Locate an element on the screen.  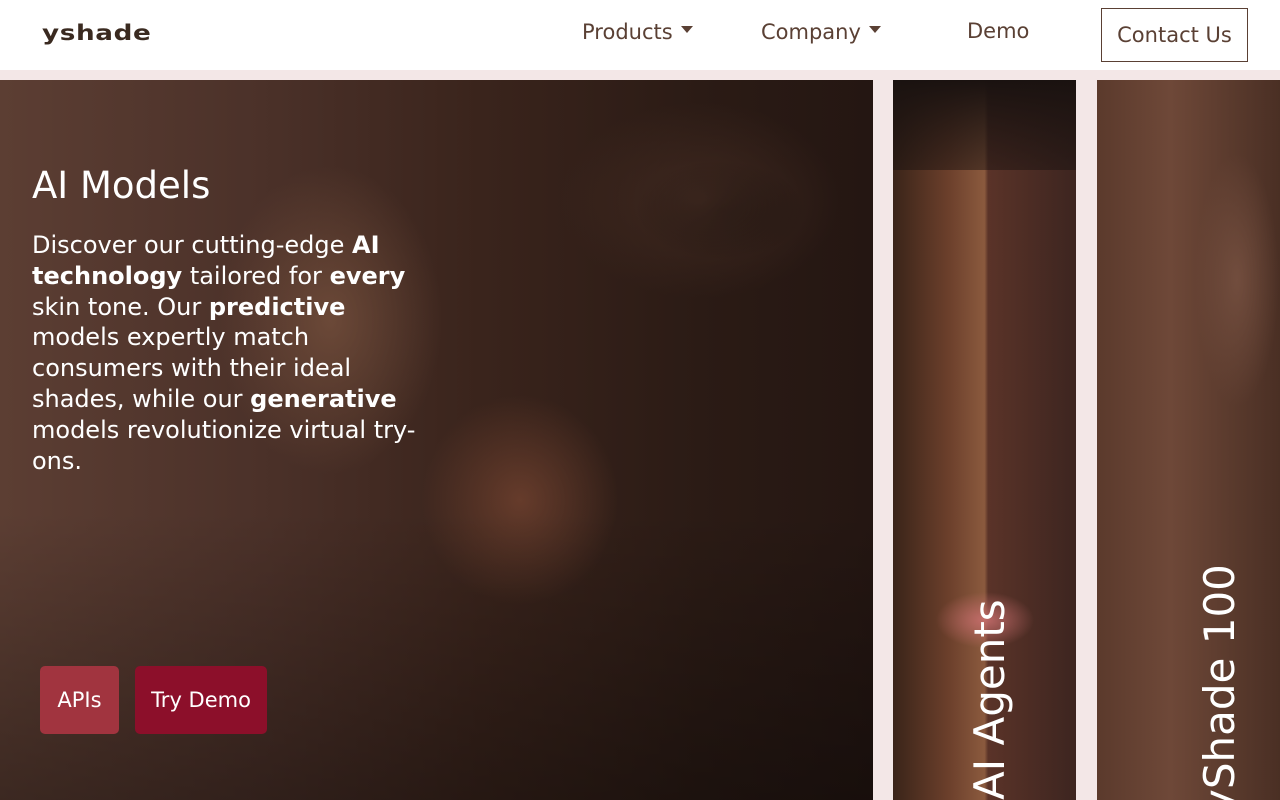
nav-products-label: Products is located at coordinates (627, 32).